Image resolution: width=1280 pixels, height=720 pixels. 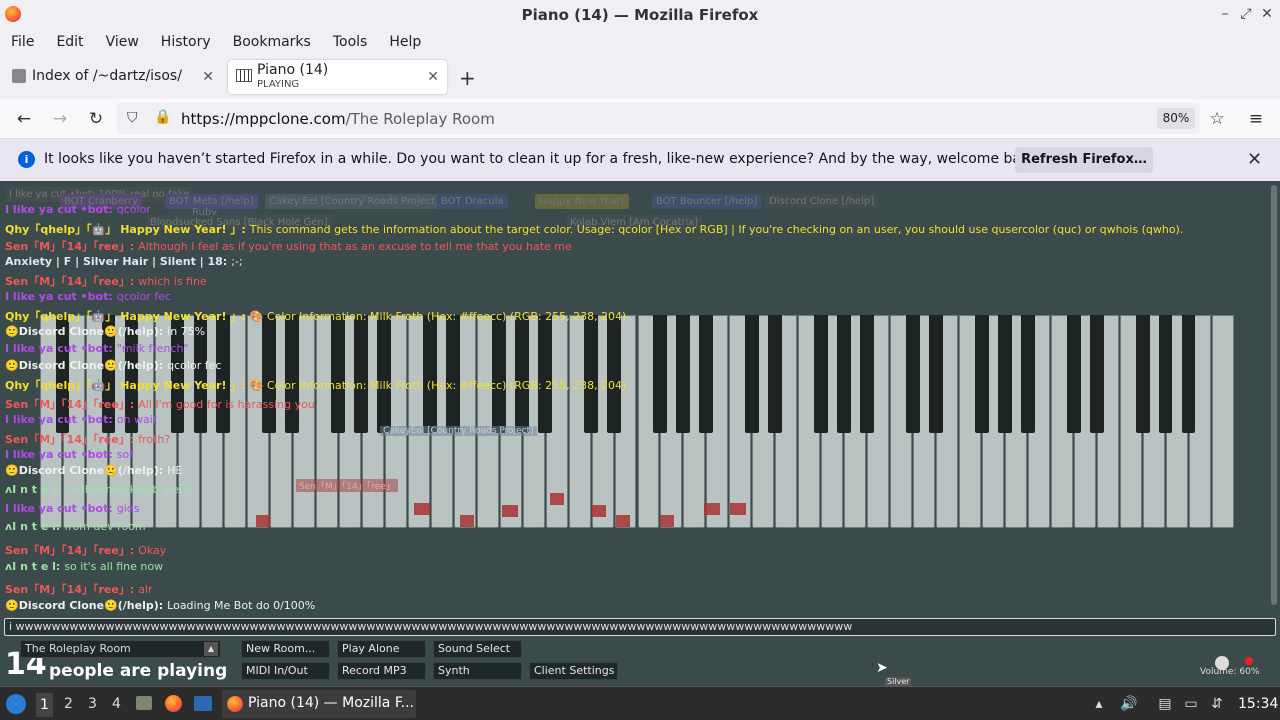 What do you see at coordinates (96, 119) in the screenshot?
I see `reload-icon: ↻` at bounding box center [96, 119].